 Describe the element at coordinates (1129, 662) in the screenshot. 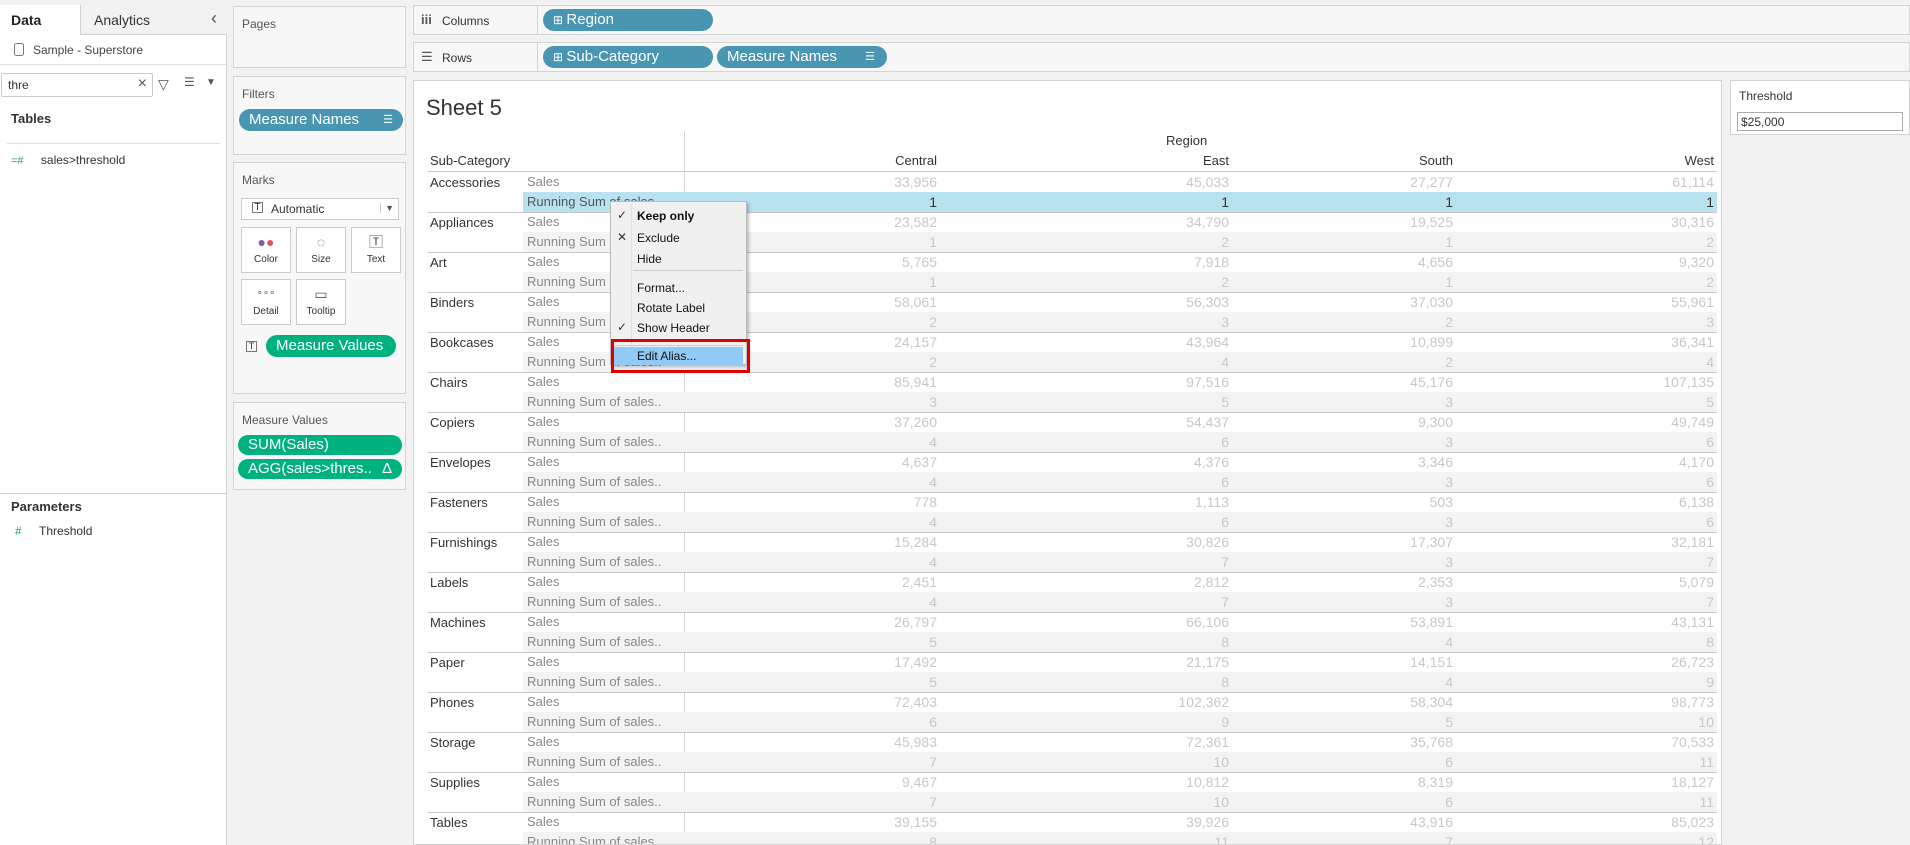

I see `sales-value: 21,175` at that location.